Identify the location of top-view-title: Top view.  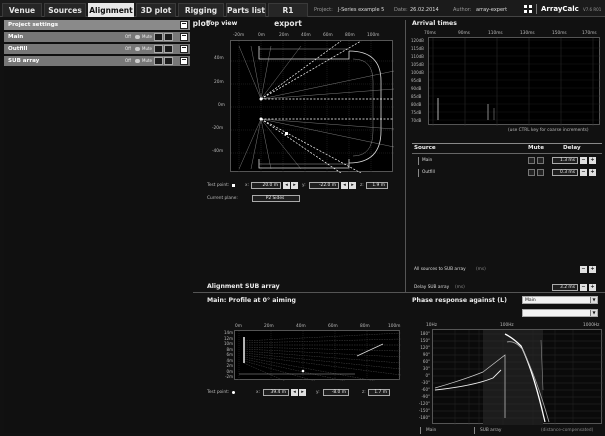
(222, 23).